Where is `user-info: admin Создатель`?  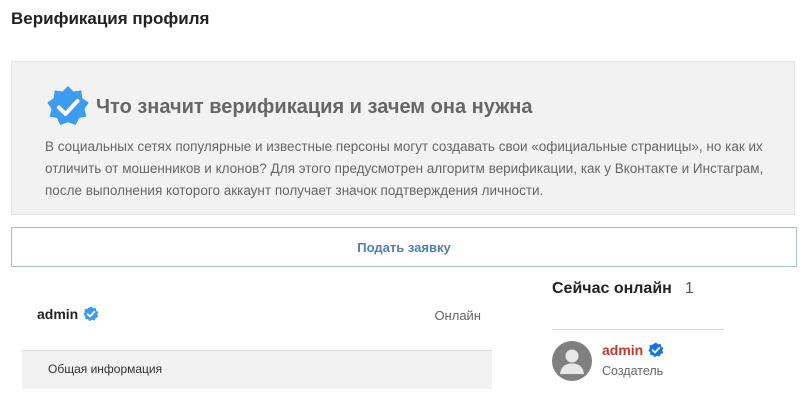
user-info: admin Создатель is located at coordinates (633, 360).